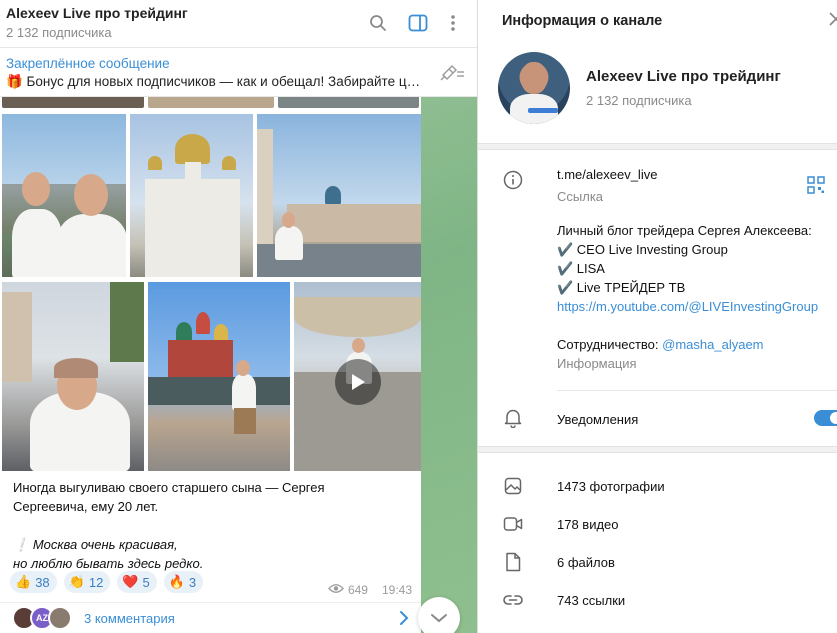 The height and width of the screenshot is (633, 837). What do you see at coordinates (657, 562) in the screenshot?
I see `media-row-files: 6 файлов` at bounding box center [657, 562].